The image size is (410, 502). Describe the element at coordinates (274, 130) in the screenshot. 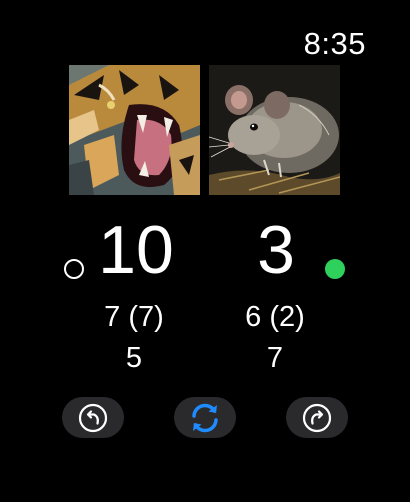

I see `mouse-image` at that location.